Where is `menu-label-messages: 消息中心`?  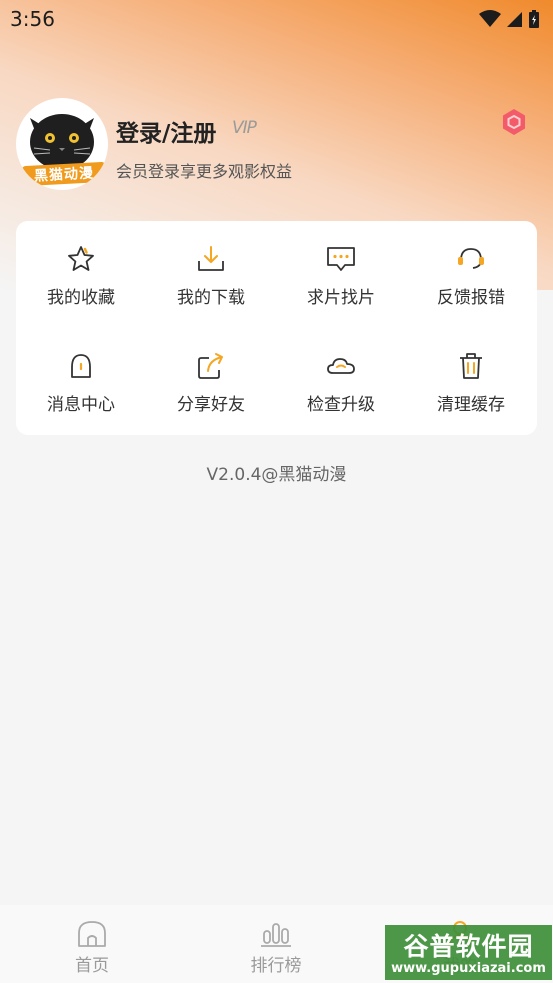 menu-label-messages: 消息中心 is located at coordinates (81, 405).